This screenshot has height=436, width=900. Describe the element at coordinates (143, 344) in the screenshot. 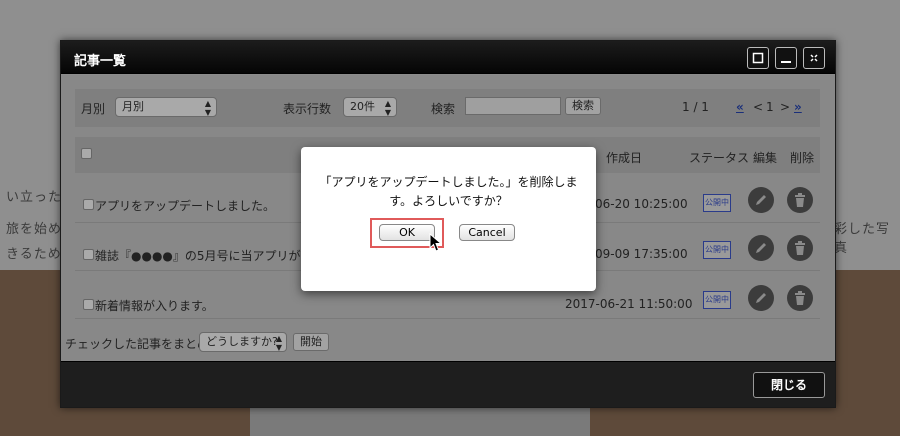

I see `bulk-action-label: チェックした記事をまとめて` at that location.